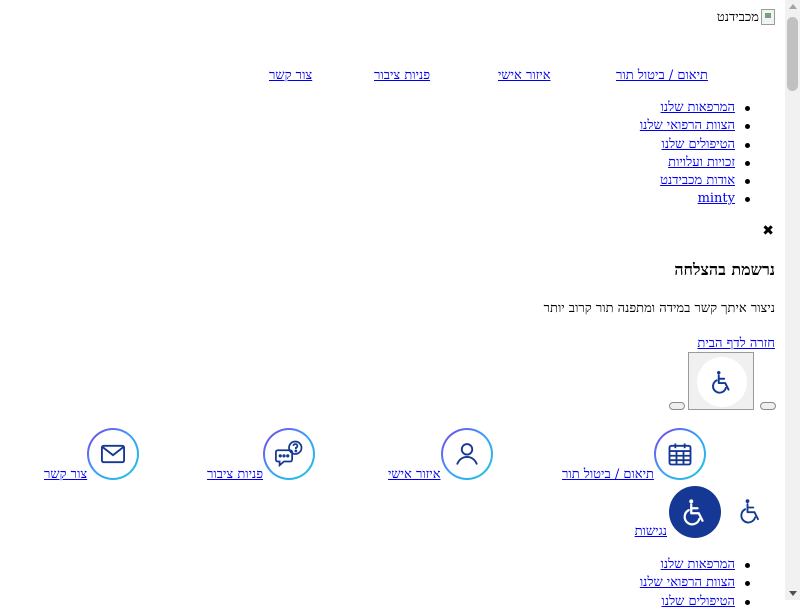 The image size is (800, 611). What do you see at coordinates (524, 75) in the screenshot?
I see `top-nav-personal-area-link: איזור אישי` at bounding box center [524, 75].